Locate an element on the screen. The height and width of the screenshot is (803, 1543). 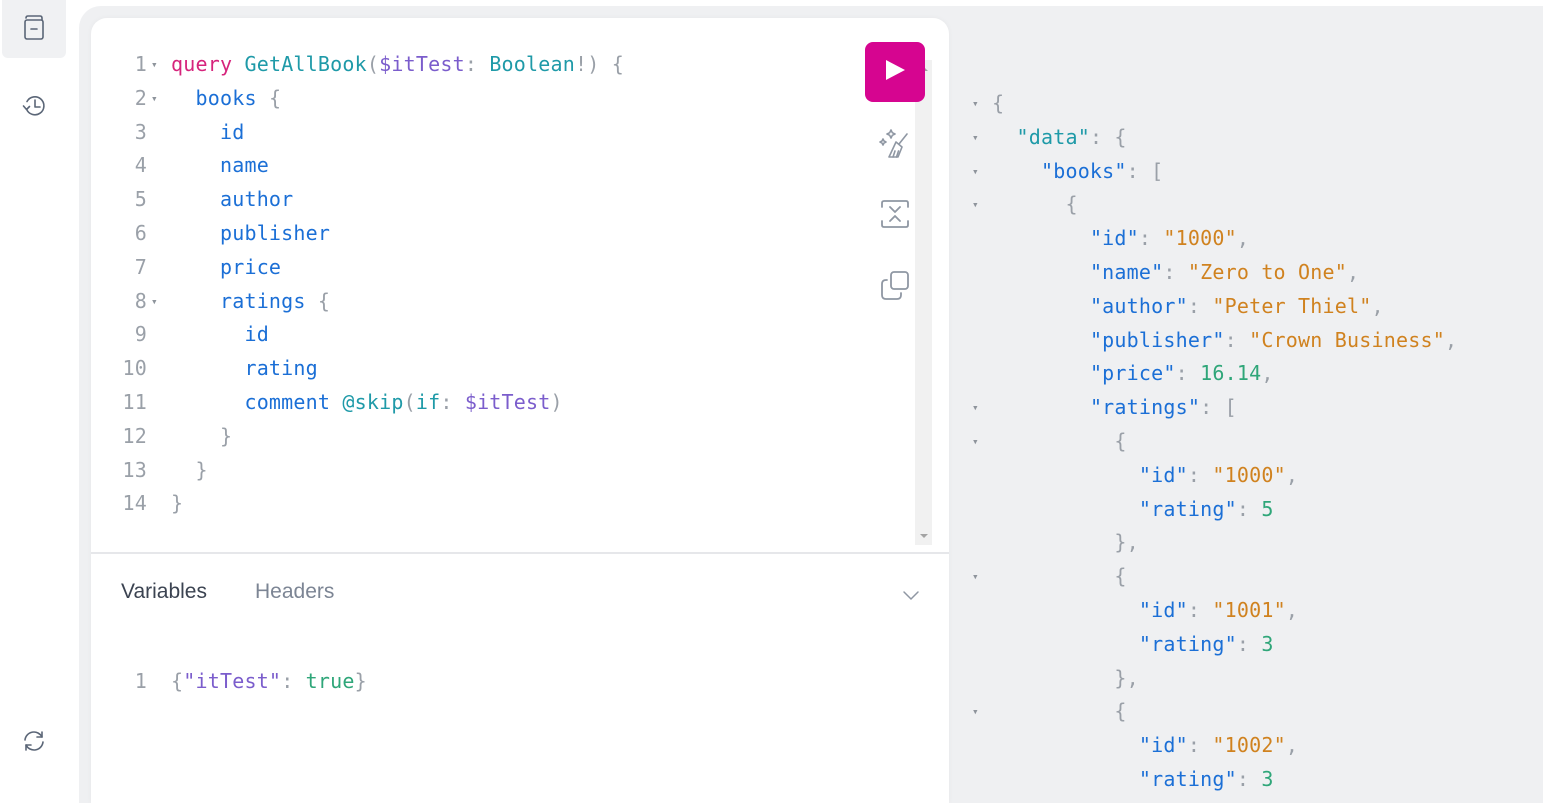
code-text: comment @skip(if: $itTest) is located at coordinates (367, 403).